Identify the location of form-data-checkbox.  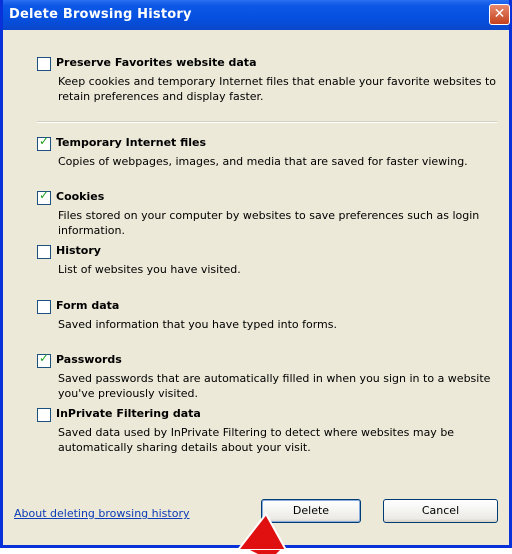
(44, 307).